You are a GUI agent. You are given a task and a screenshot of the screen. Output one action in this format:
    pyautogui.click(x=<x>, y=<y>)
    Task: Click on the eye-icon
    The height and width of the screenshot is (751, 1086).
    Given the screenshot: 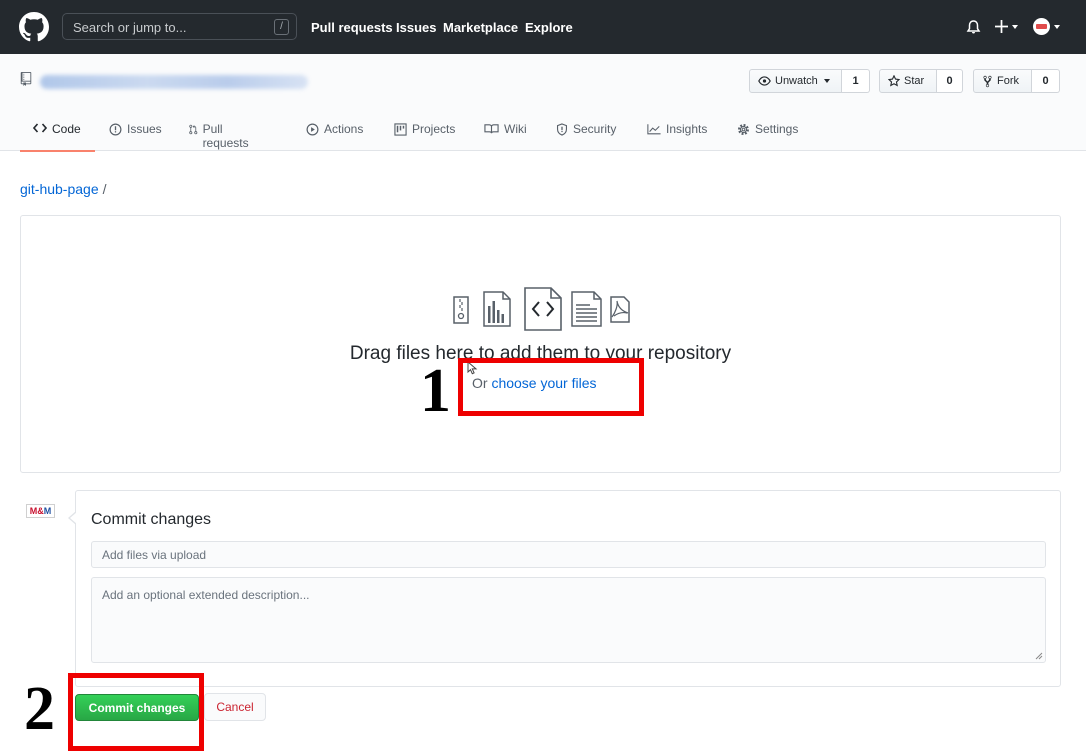 What is the action you would take?
    pyautogui.click(x=764, y=81)
    